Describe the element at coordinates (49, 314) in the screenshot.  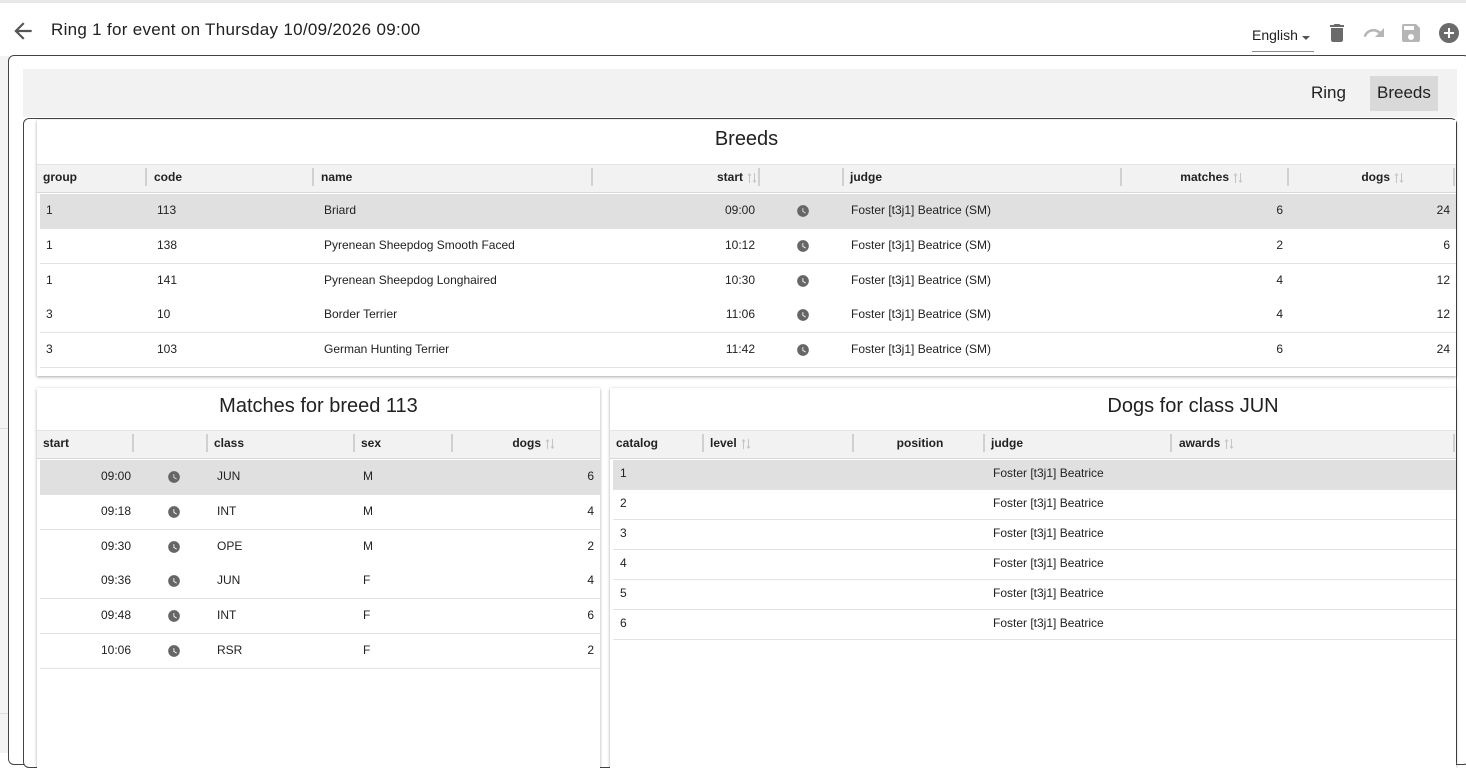
I see `cell-group: 3` at that location.